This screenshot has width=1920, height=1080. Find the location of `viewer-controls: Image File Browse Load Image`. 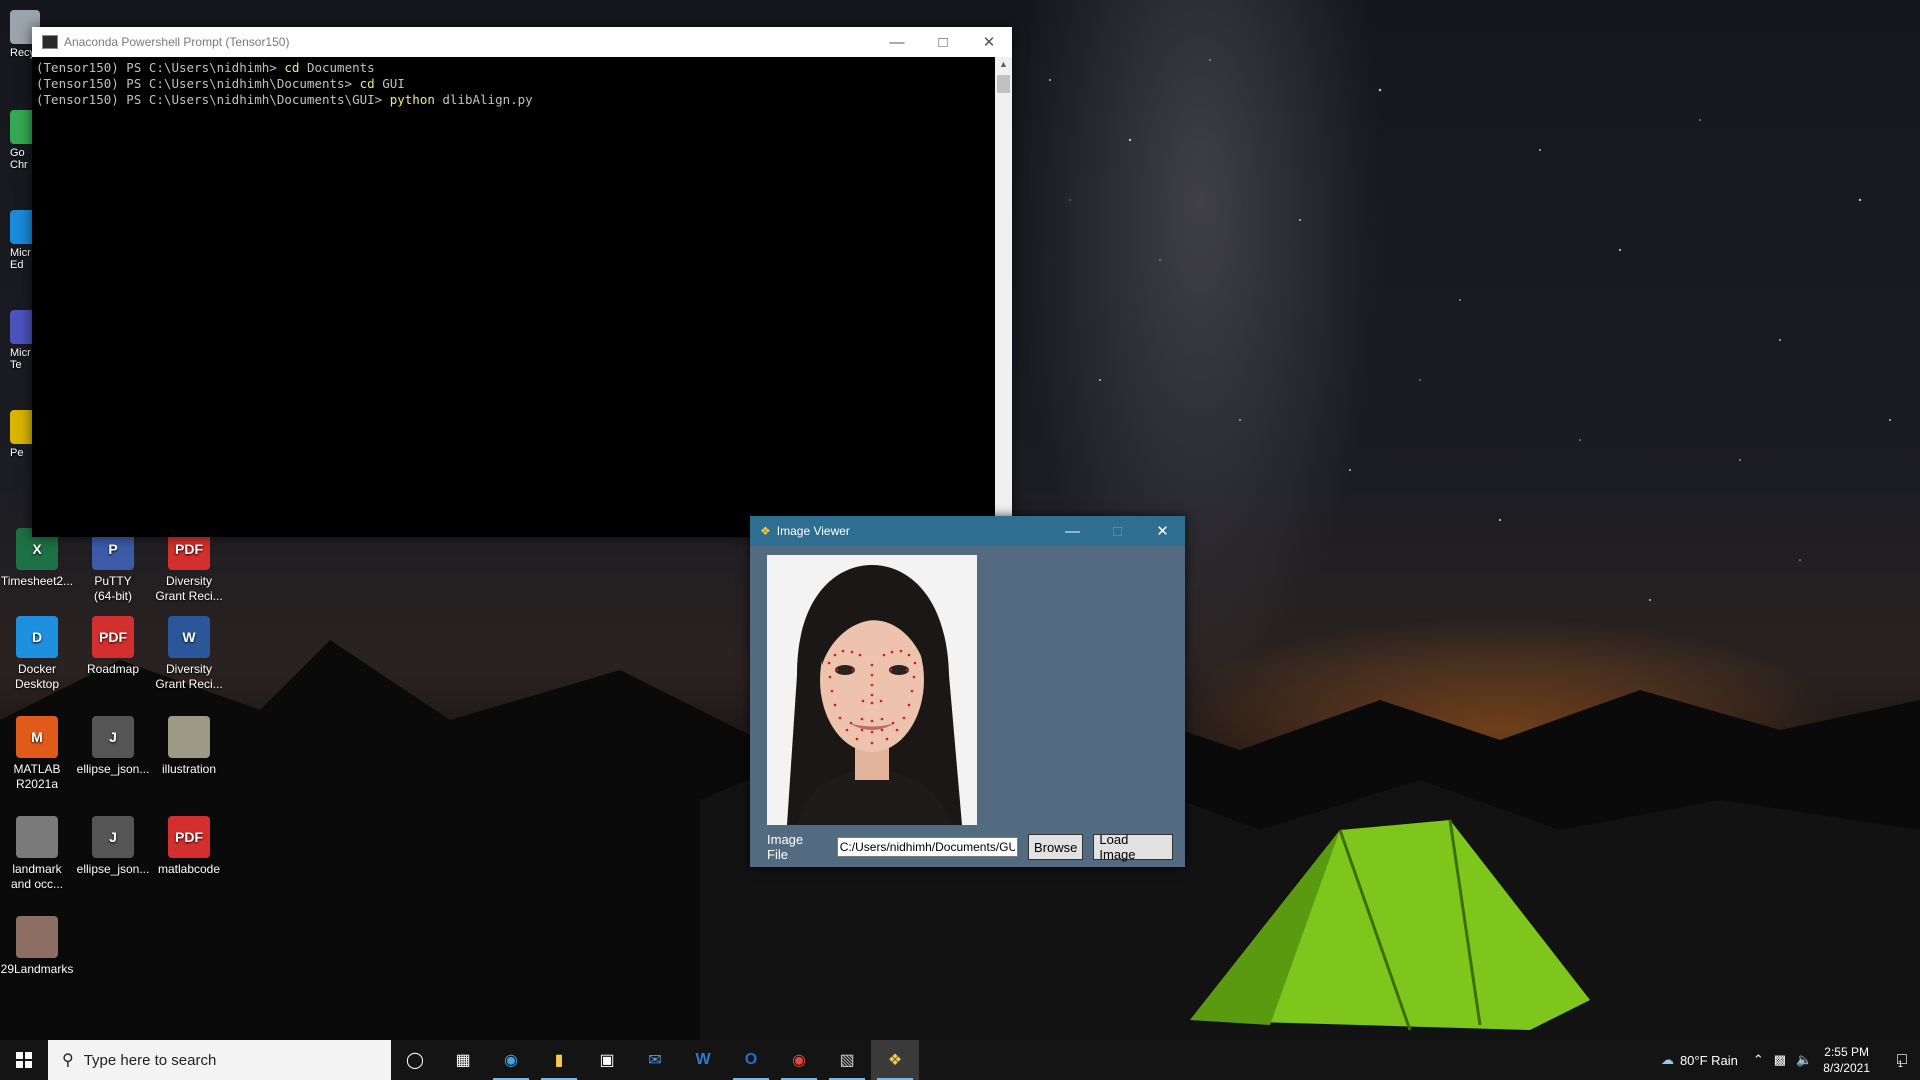

viewer-controls: Image File Browse Load Image is located at coordinates (970, 847).